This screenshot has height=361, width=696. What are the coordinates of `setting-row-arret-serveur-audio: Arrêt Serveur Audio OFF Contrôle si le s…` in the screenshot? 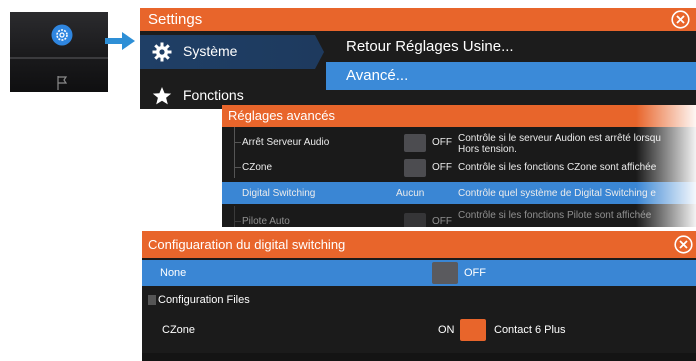 It's located at (459, 141).